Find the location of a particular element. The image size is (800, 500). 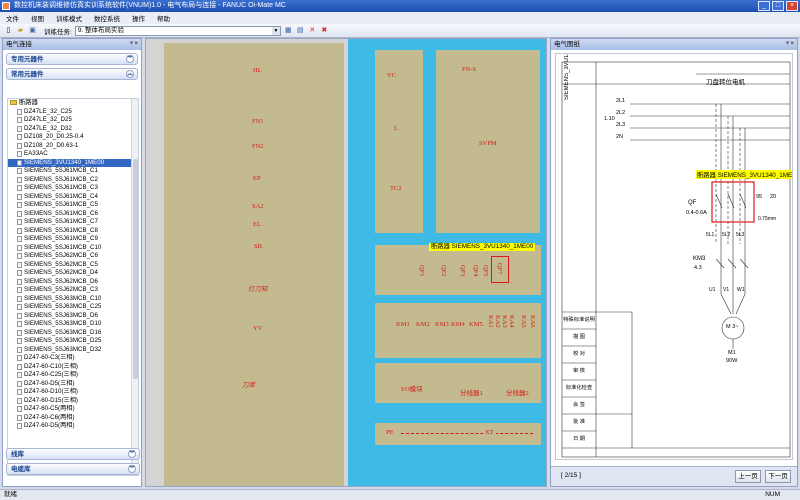

tree-item: DZ47LE_32_D32 is located at coordinates (73, 129).